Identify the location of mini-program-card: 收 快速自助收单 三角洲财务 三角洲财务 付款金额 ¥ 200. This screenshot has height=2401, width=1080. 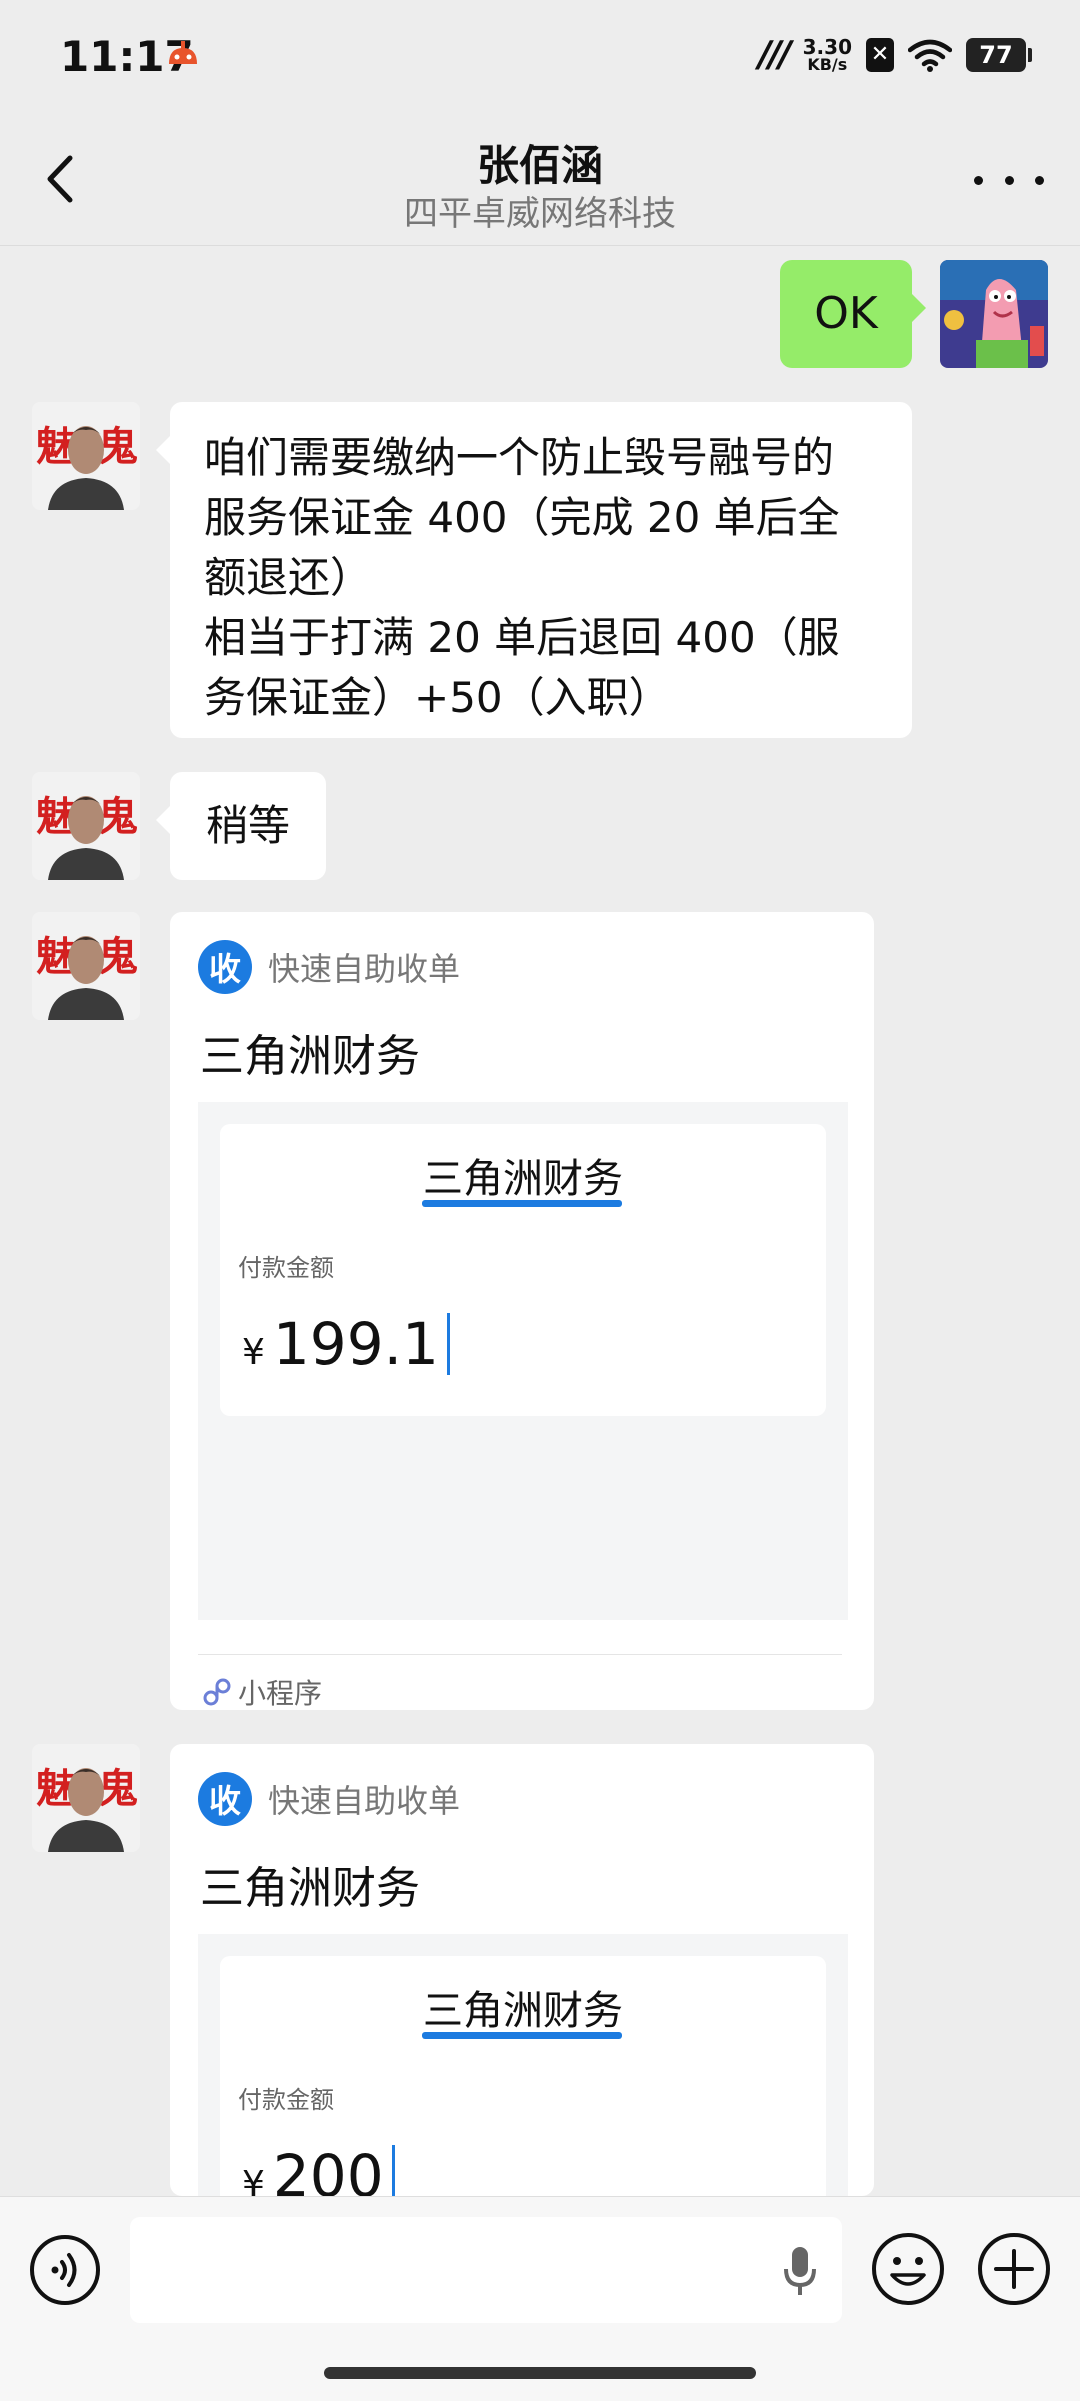
(522, 1970).